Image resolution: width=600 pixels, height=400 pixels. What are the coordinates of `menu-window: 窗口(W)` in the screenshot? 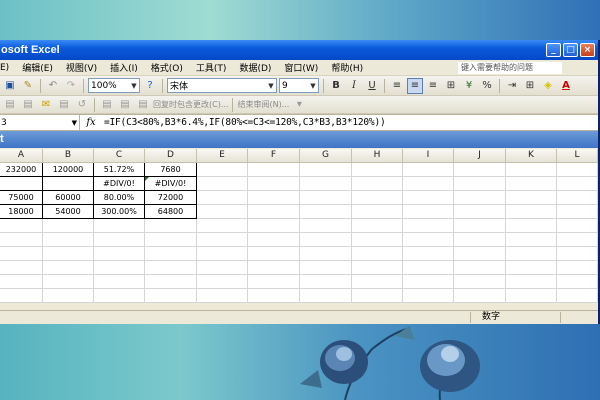 It's located at (301, 67).